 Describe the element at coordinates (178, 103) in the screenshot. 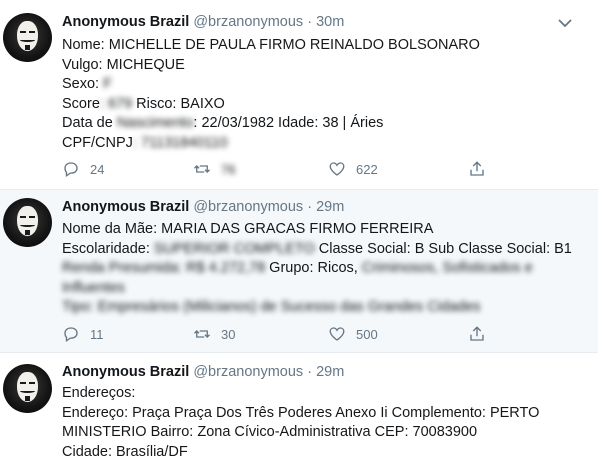

I see `text-segment: Risco: BAIXO` at that location.